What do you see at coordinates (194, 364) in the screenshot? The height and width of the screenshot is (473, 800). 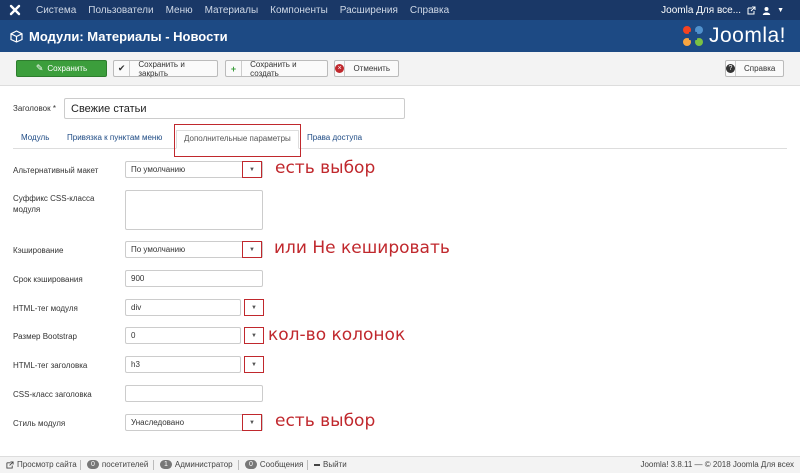 I see `header-tag-select: h3 ▼` at bounding box center [194, 364].